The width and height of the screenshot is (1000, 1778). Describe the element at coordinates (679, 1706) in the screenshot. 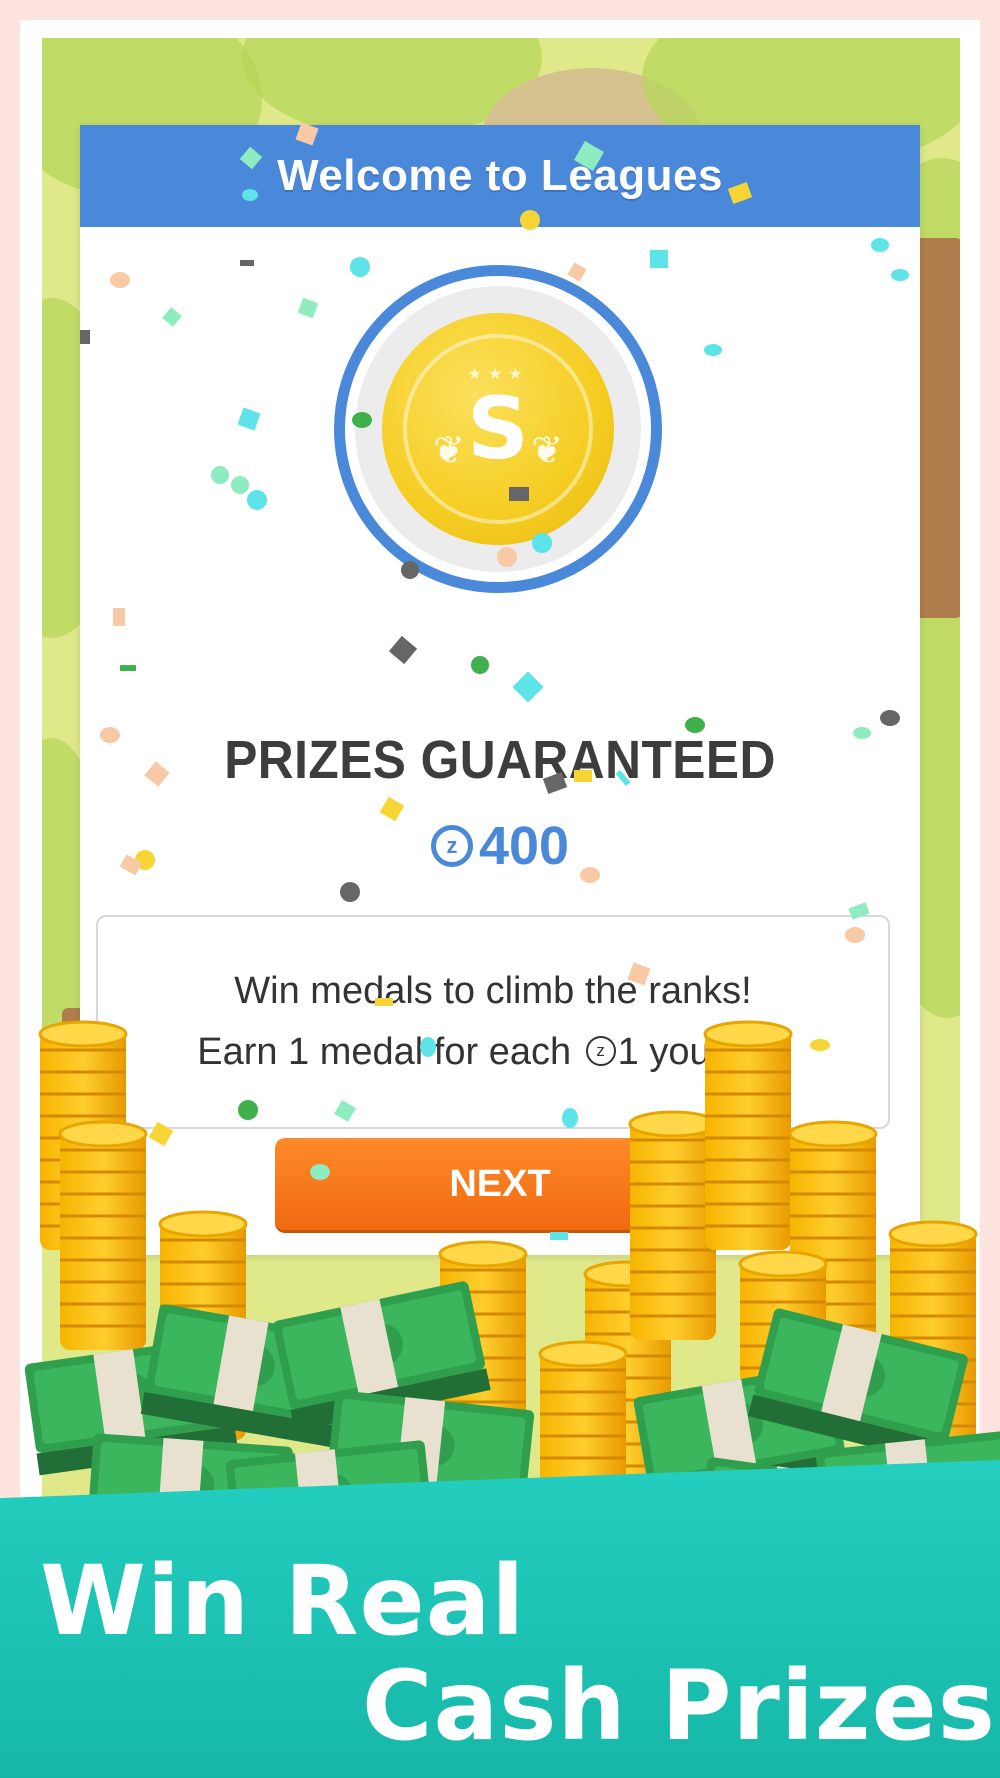

I see `promo-line-2: Cash Prizes` at that location.